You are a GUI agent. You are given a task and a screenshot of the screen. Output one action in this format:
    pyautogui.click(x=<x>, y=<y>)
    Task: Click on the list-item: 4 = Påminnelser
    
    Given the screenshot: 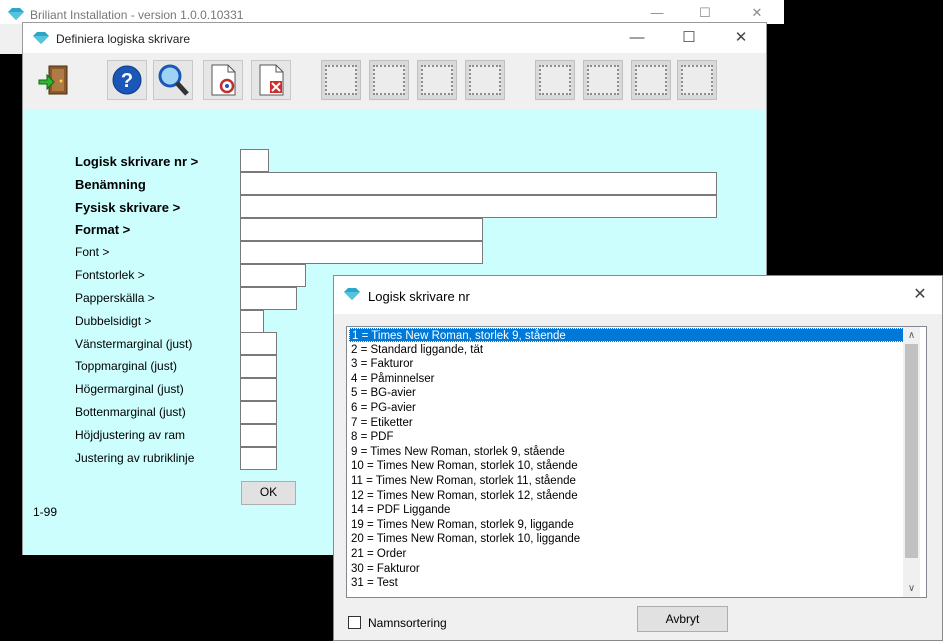 What is the action you would take?
    pyautogui.click(x=391, y=379)
    